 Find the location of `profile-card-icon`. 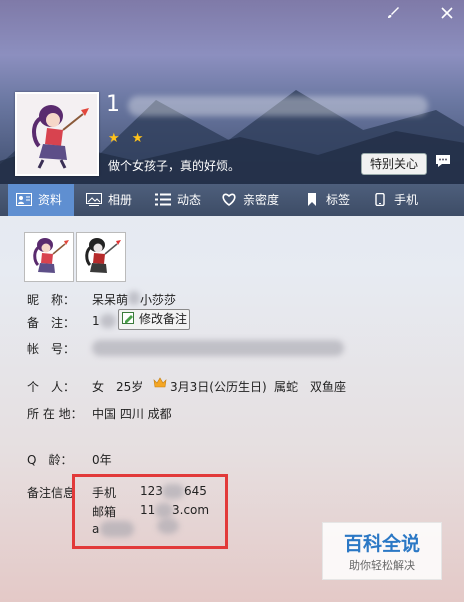

profile-card-icon is located at coordinates (24, 199).